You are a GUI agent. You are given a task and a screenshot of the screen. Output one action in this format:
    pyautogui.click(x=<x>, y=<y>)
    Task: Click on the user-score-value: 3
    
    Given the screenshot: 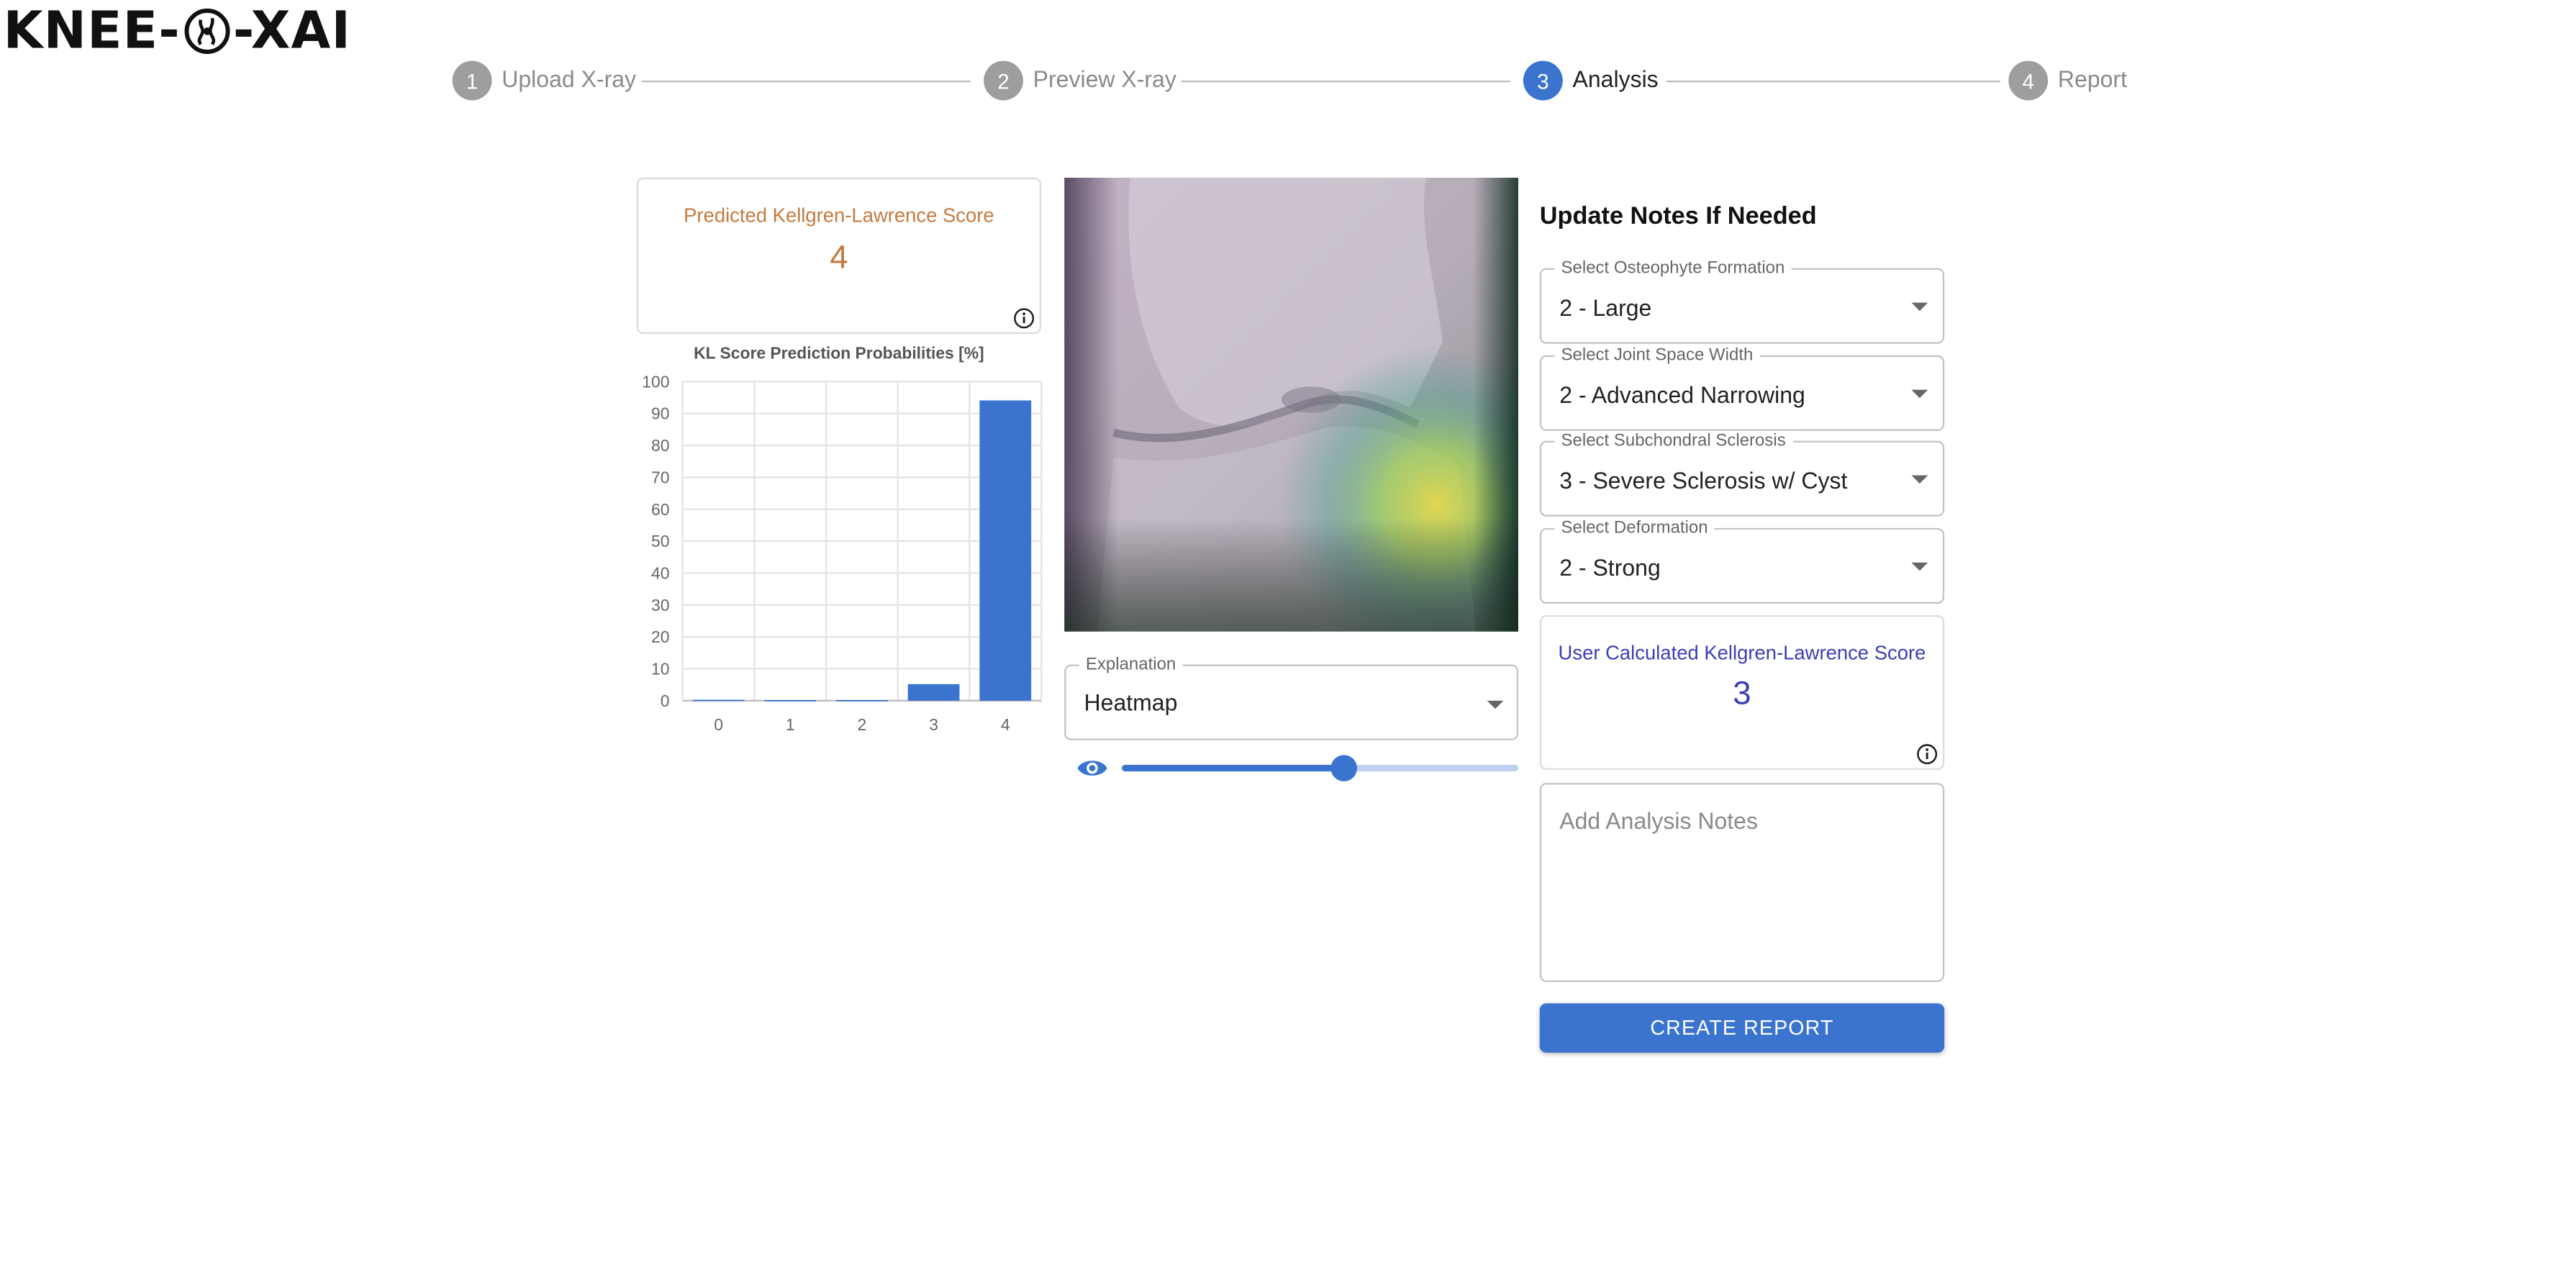 What is the action you would take?
    pyautogui.click(x=1742, y=694)
    